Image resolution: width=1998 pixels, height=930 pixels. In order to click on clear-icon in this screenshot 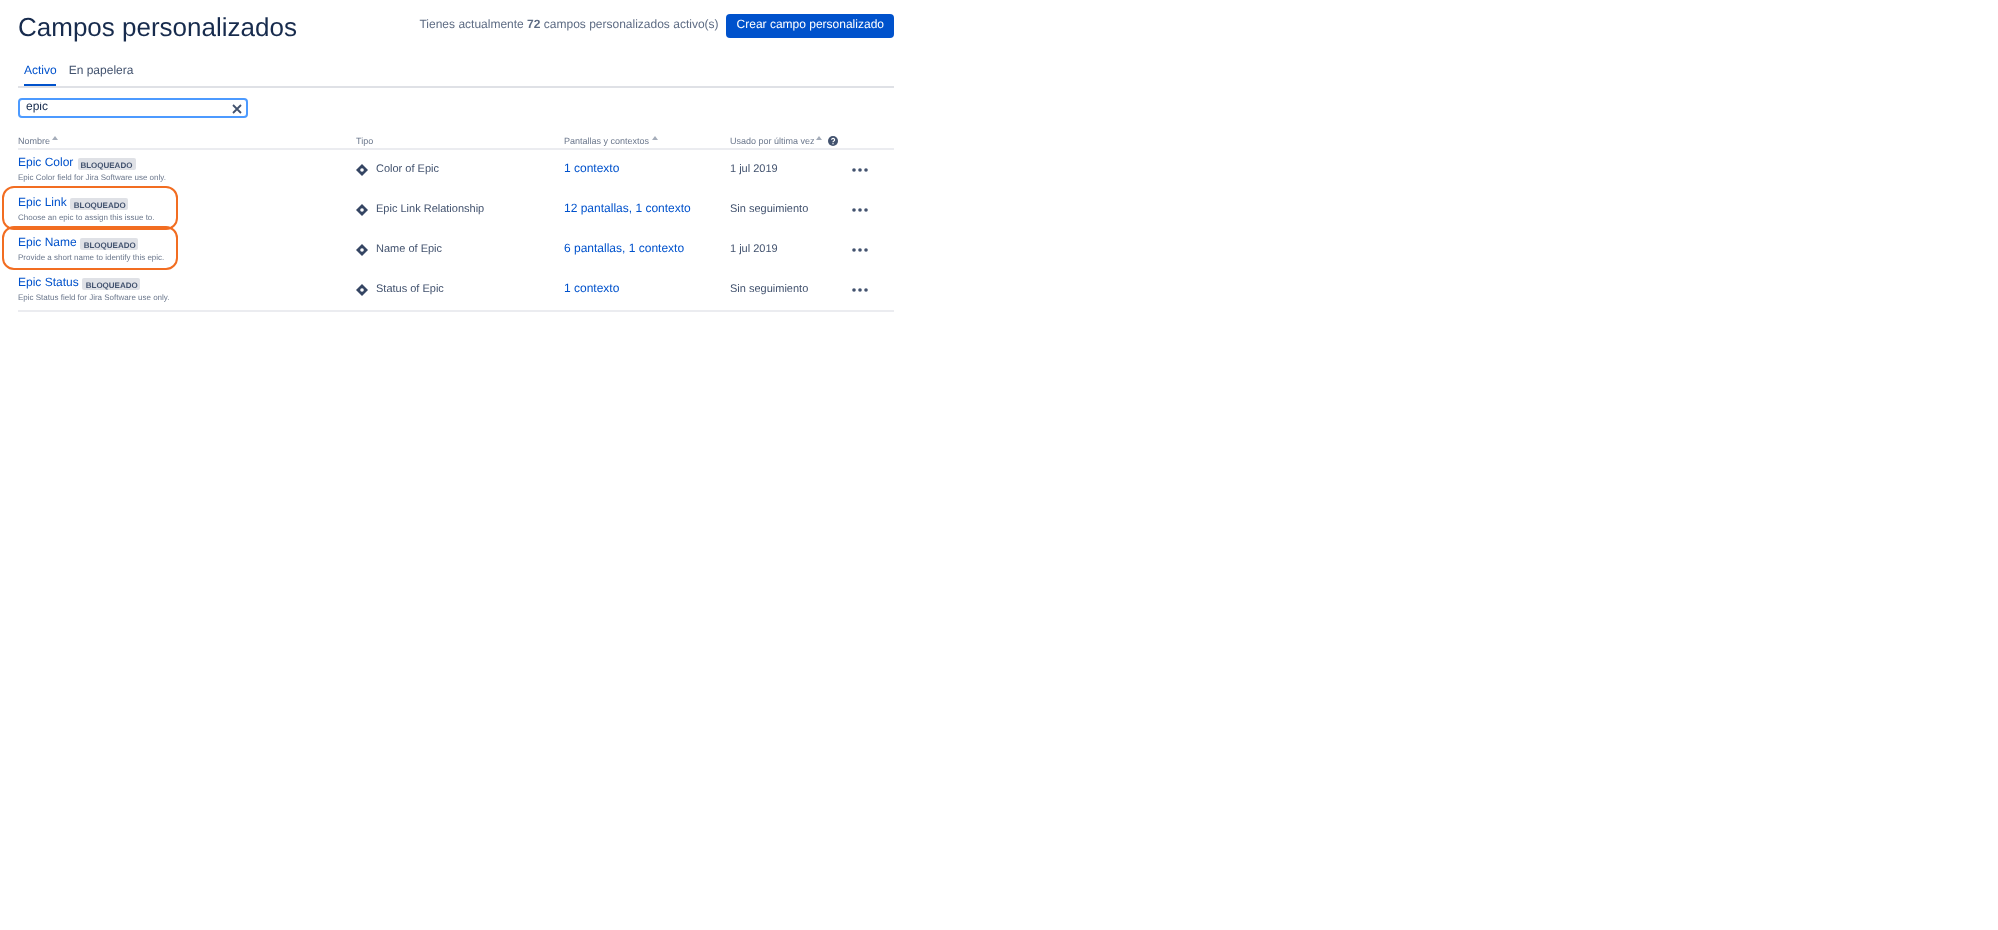, I will do `click(237, 108)`.